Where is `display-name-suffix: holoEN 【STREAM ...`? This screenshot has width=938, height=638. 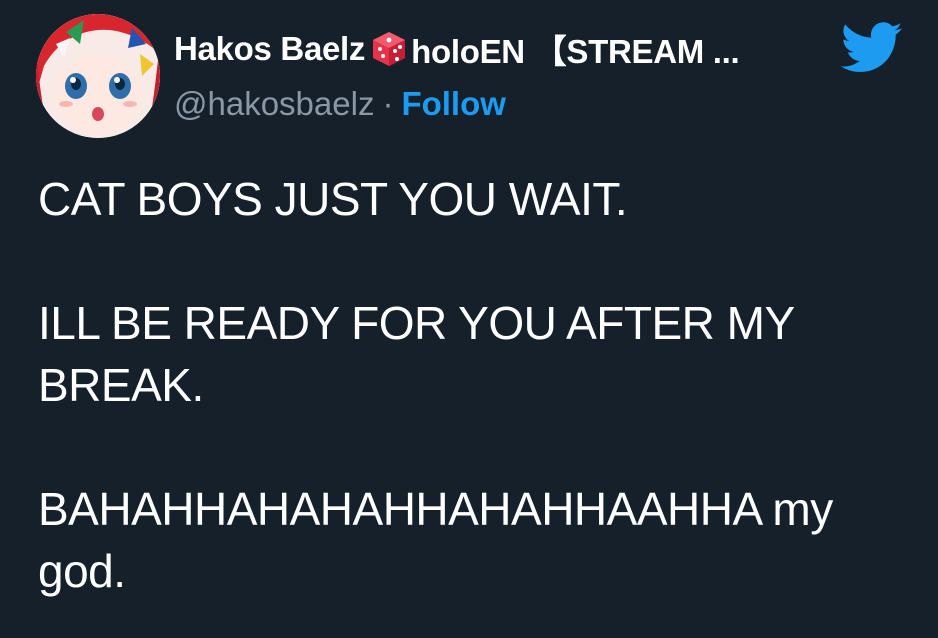 display-name-suffix: holoEN 【STREAM ... is located at coordinates (575, 49).